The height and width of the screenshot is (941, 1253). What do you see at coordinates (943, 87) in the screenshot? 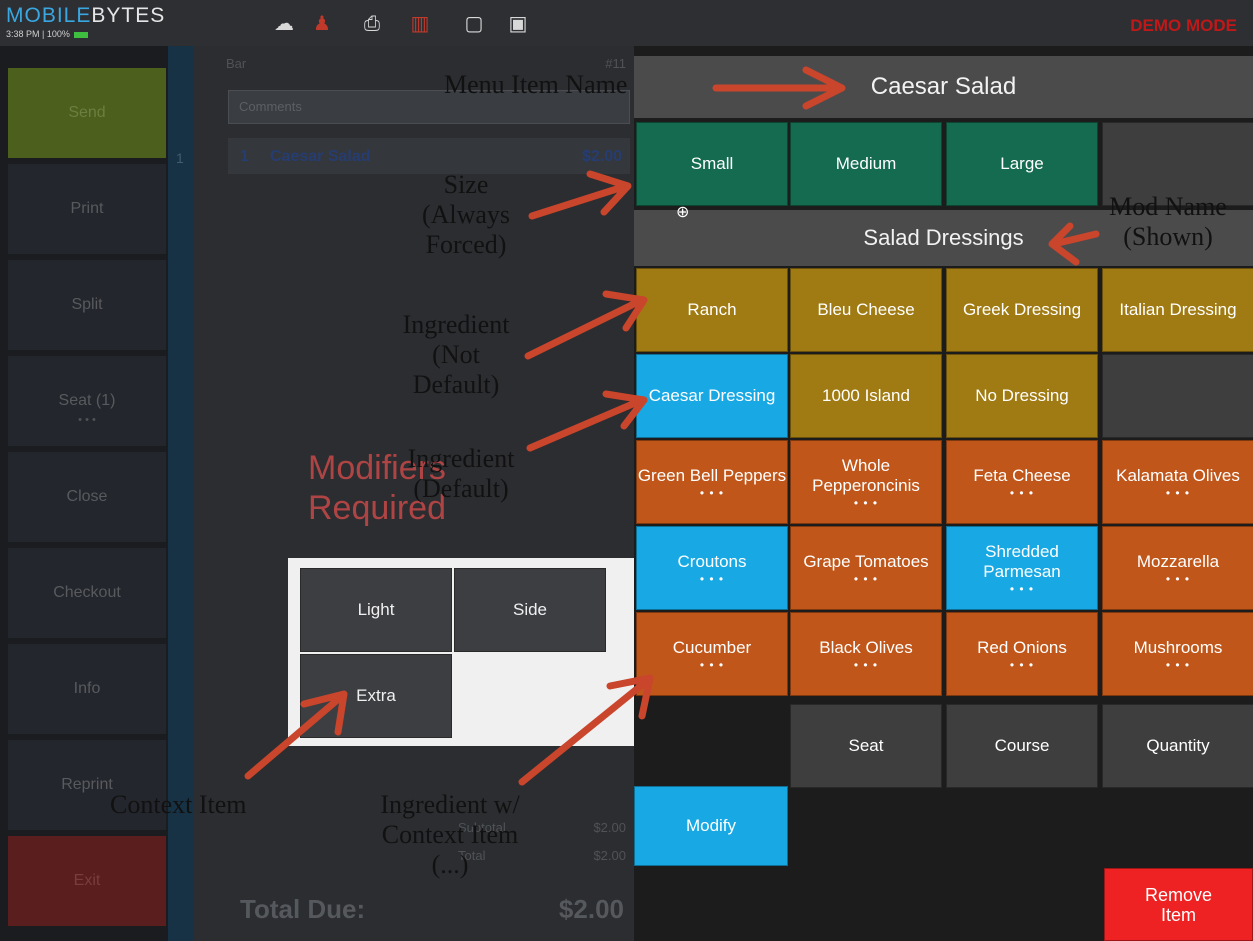
I see `menu-item-title: Caesar Salad` at bounding box center [943, 87].